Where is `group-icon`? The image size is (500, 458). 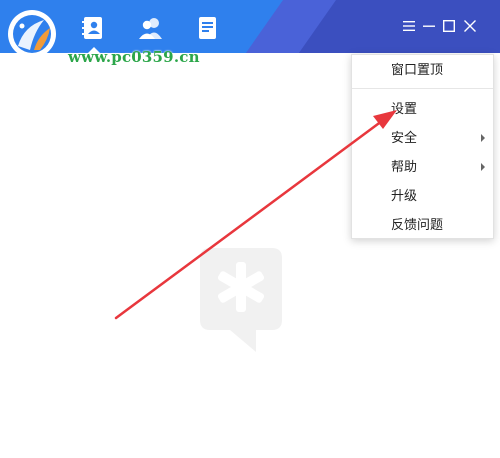
group-icon is located at coordinates (151, 28).